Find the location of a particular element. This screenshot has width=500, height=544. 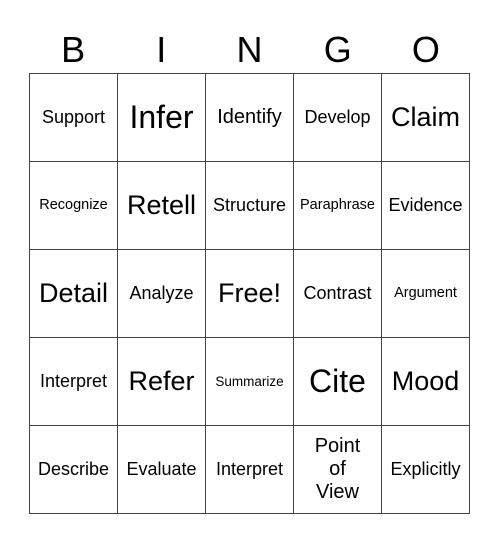

bingo-cell: Cite is located at coordinates (337, 381).